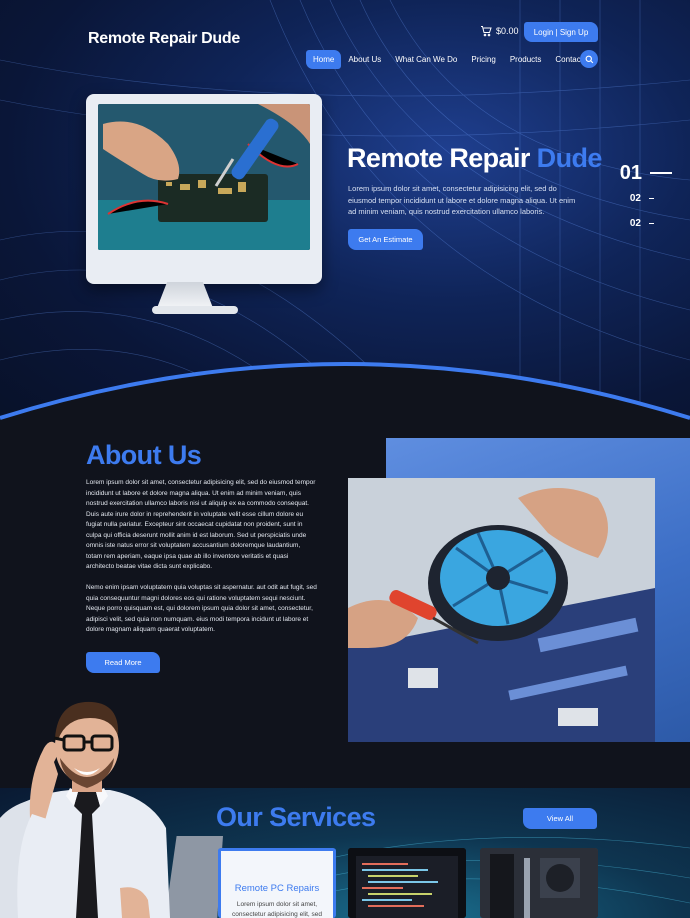 Image resolution: width=690 pixels, height=918 pixels. I want to click on hero-title-accent: Dude, so click(569, 158).